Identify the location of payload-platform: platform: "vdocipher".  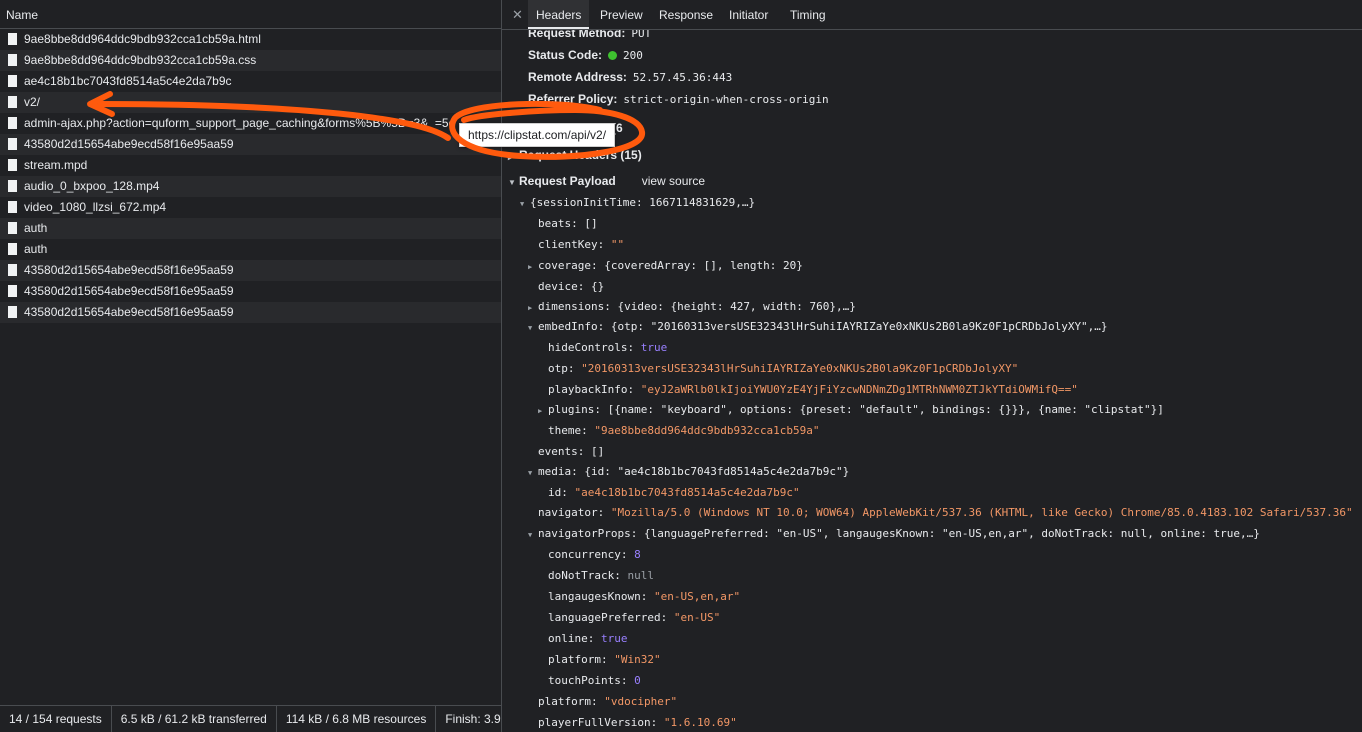
(608, 701).